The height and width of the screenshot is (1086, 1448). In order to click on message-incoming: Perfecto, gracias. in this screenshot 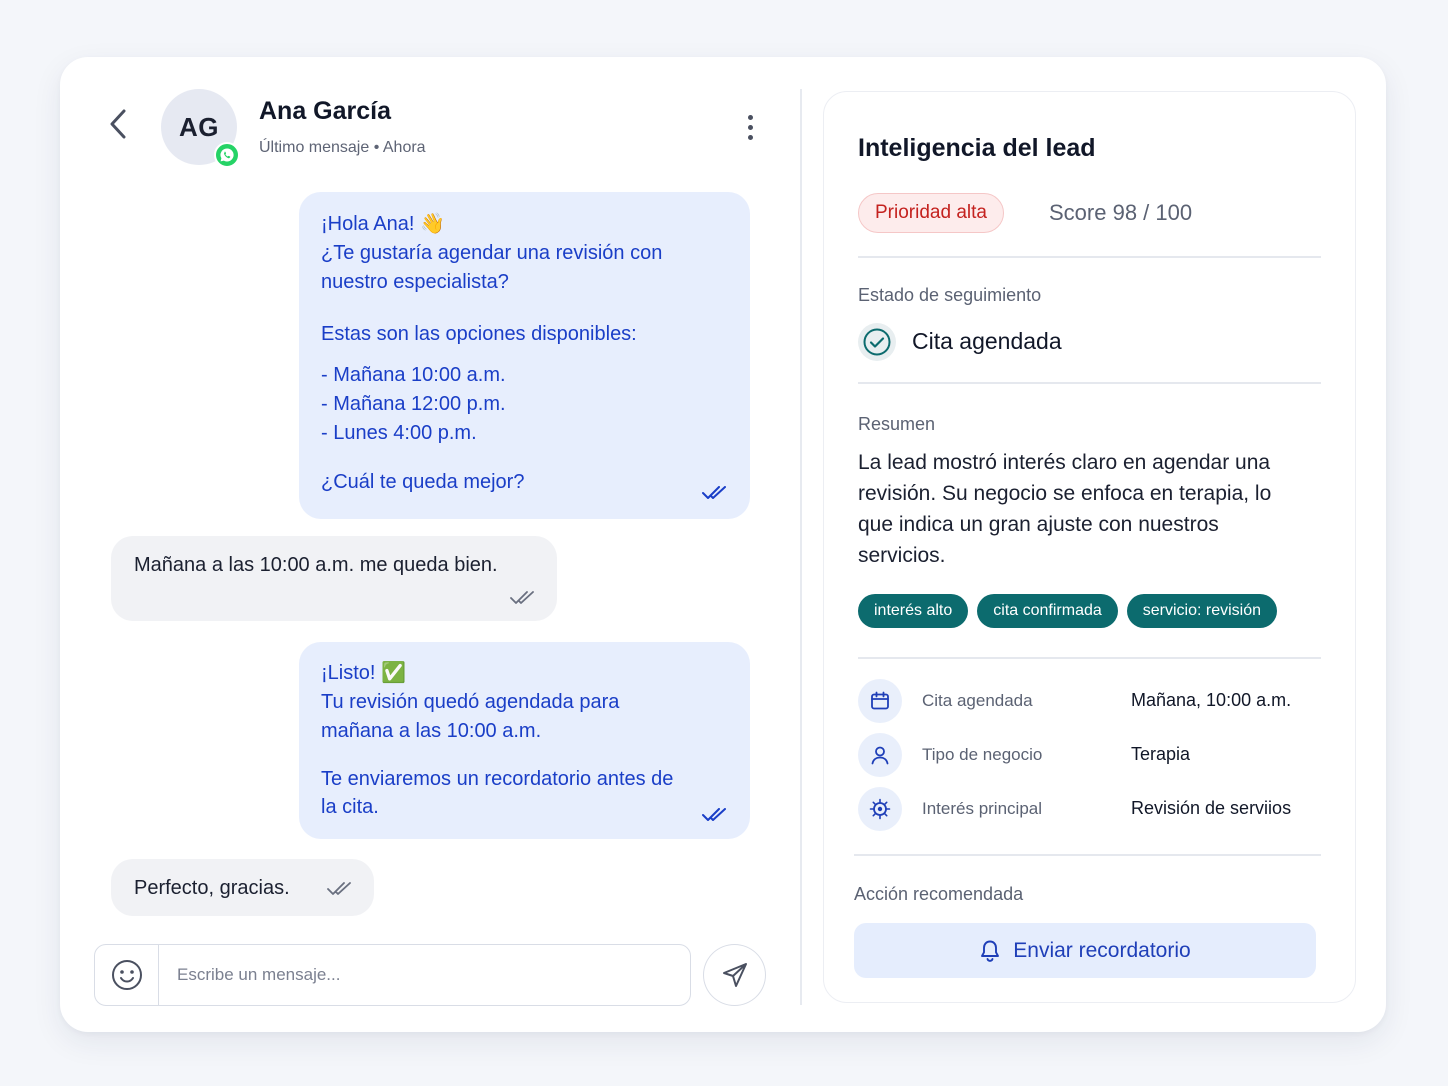, I will do `click(242, 887)`.